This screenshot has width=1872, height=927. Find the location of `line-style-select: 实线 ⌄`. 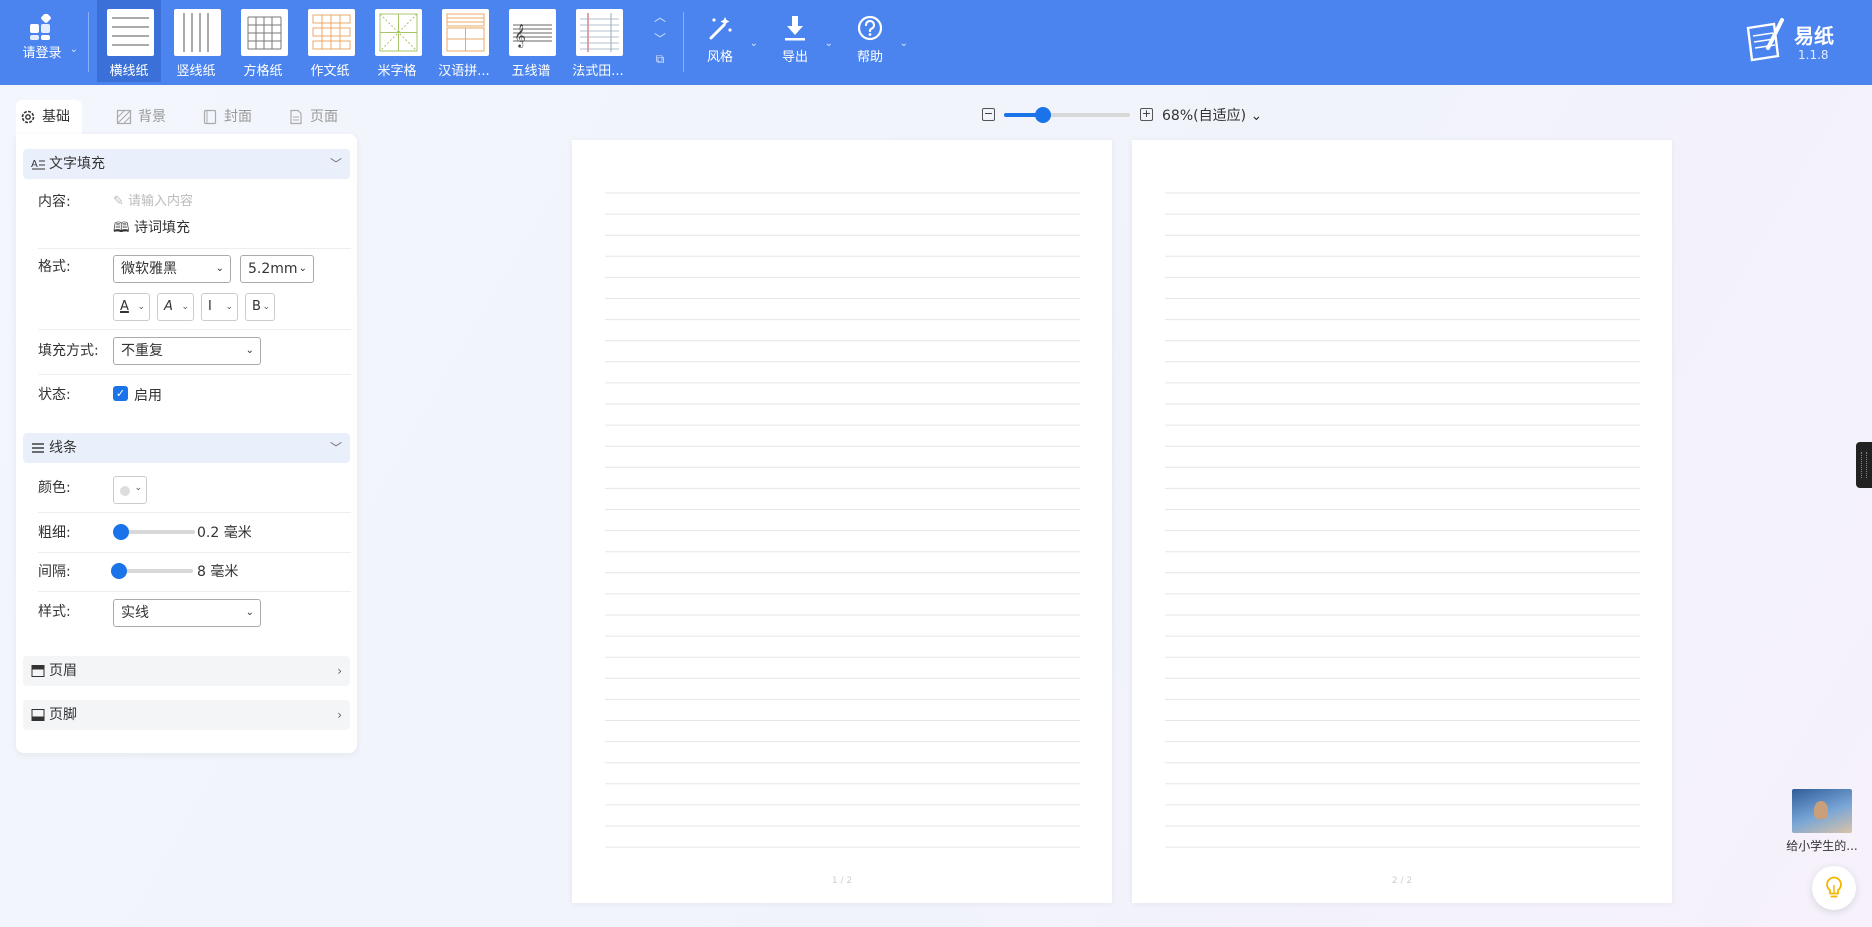

line-style-select: 实线 ⌄ is located at coordinates (187, 613).